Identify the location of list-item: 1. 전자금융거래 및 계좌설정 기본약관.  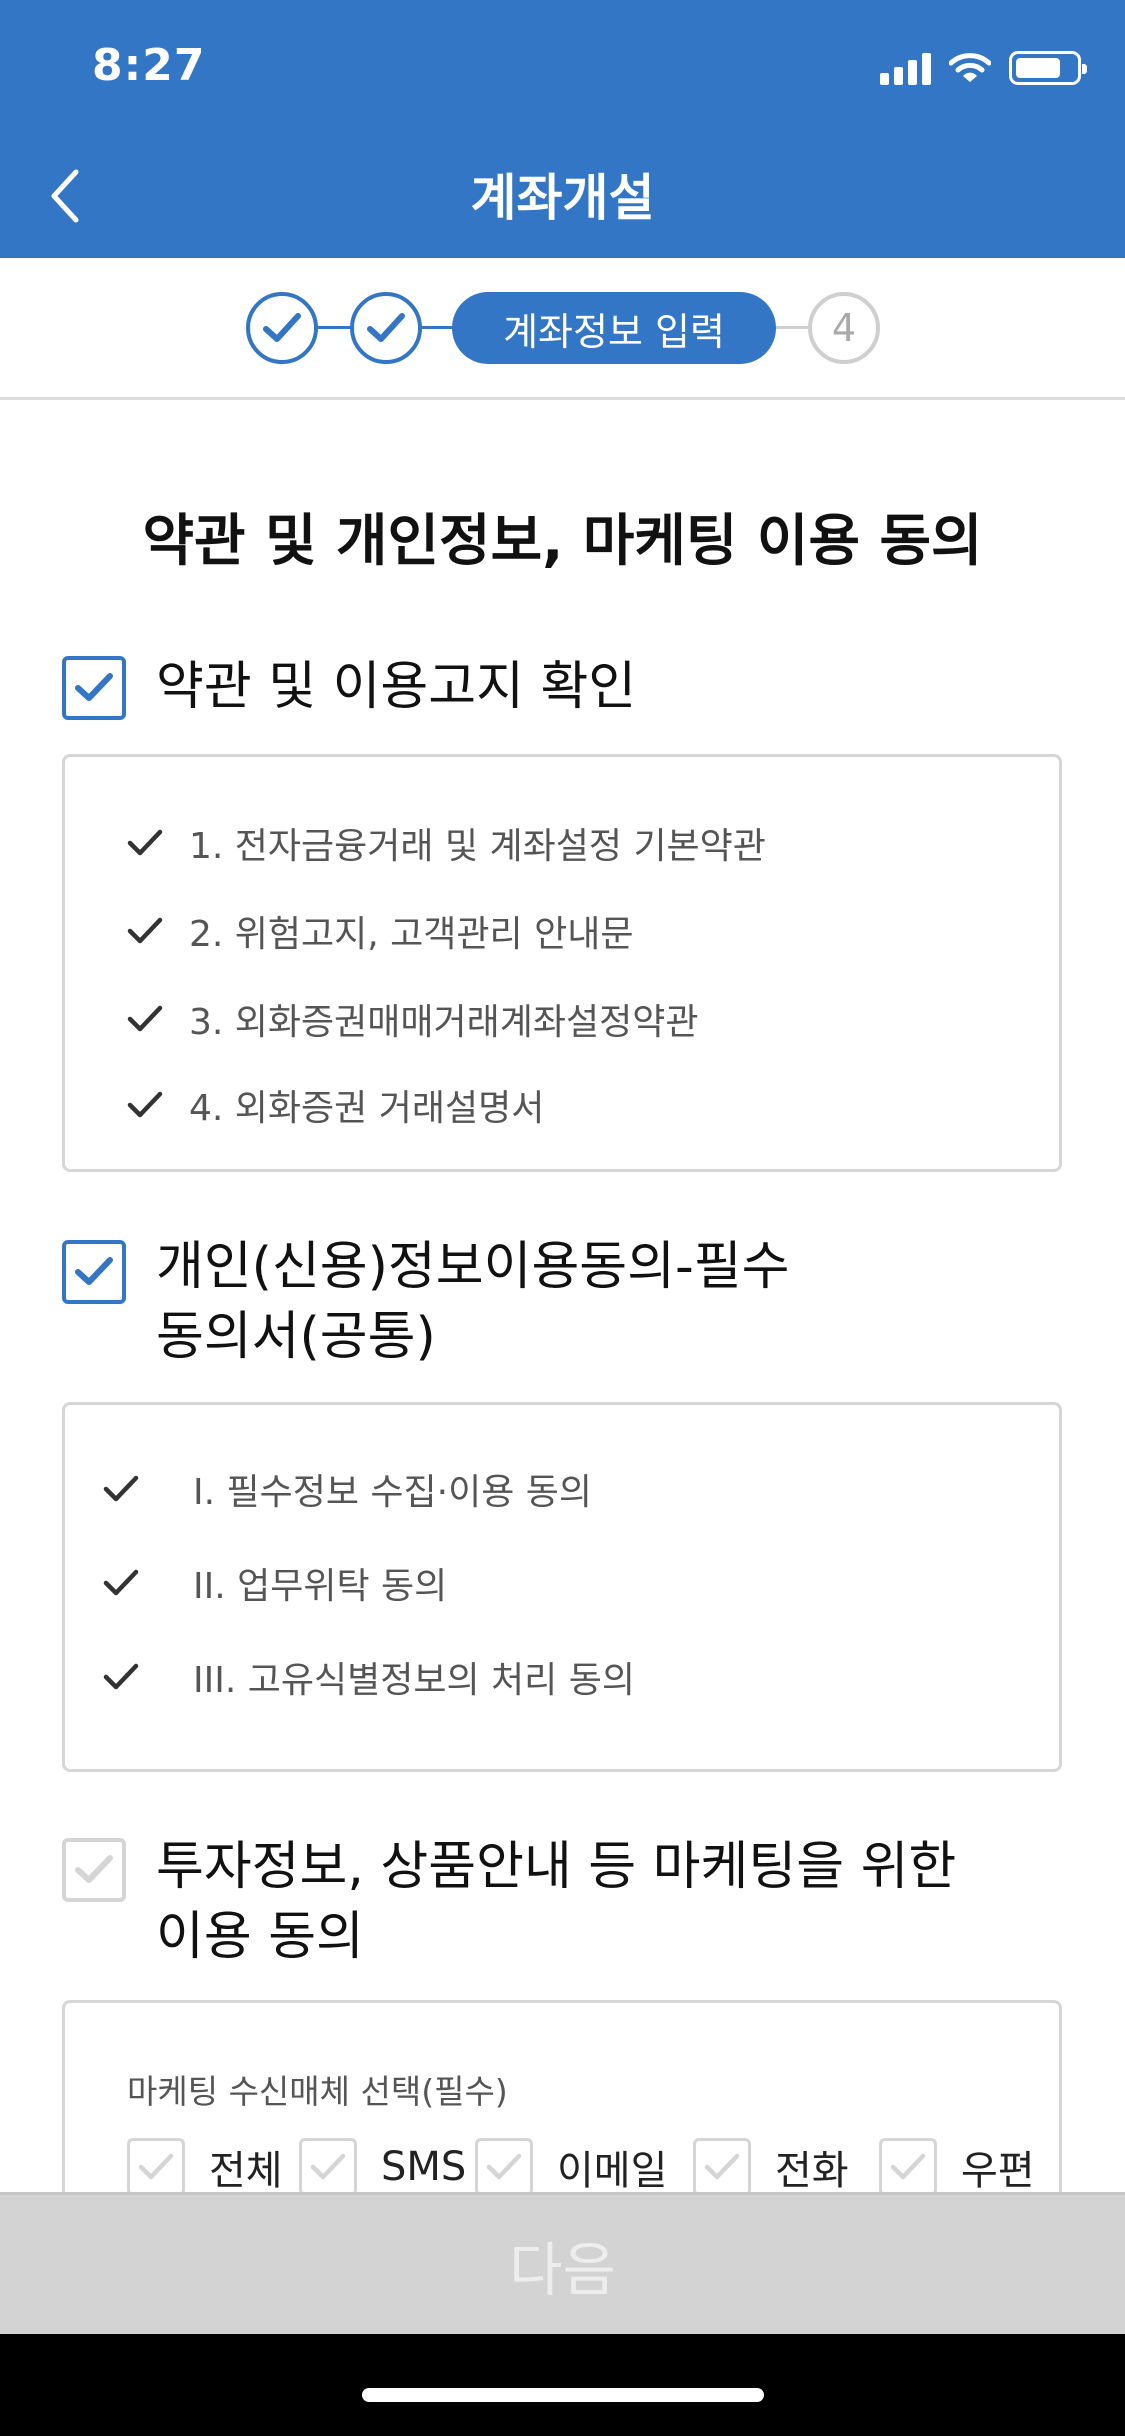
(445, 843).